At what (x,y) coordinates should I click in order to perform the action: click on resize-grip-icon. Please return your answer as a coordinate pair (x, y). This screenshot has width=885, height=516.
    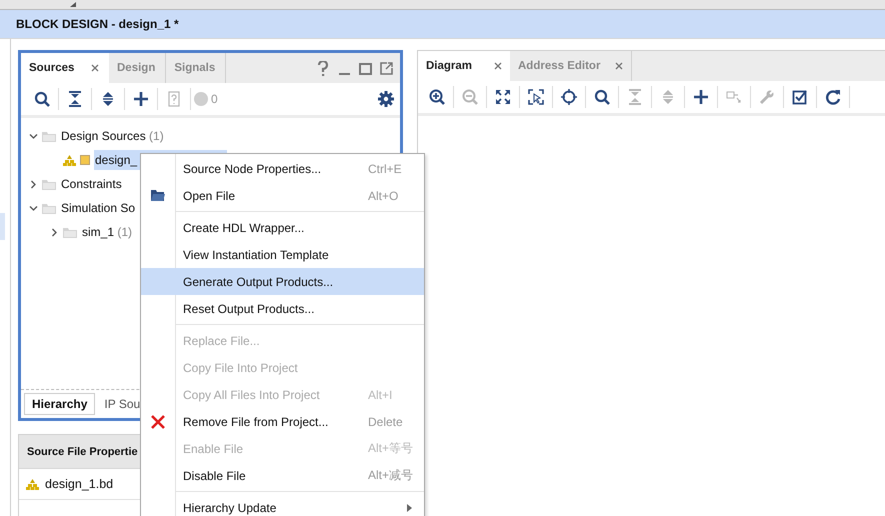
    Looking at the image, I should click on (73, 4).